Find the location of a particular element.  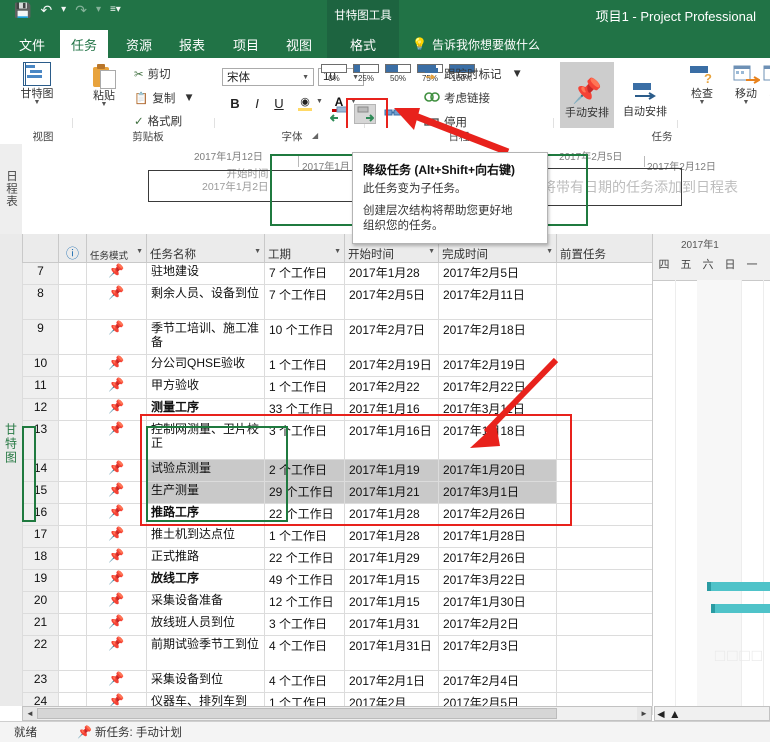

duration-cell: 22 个工作日 is located at coordinates (305, 559).